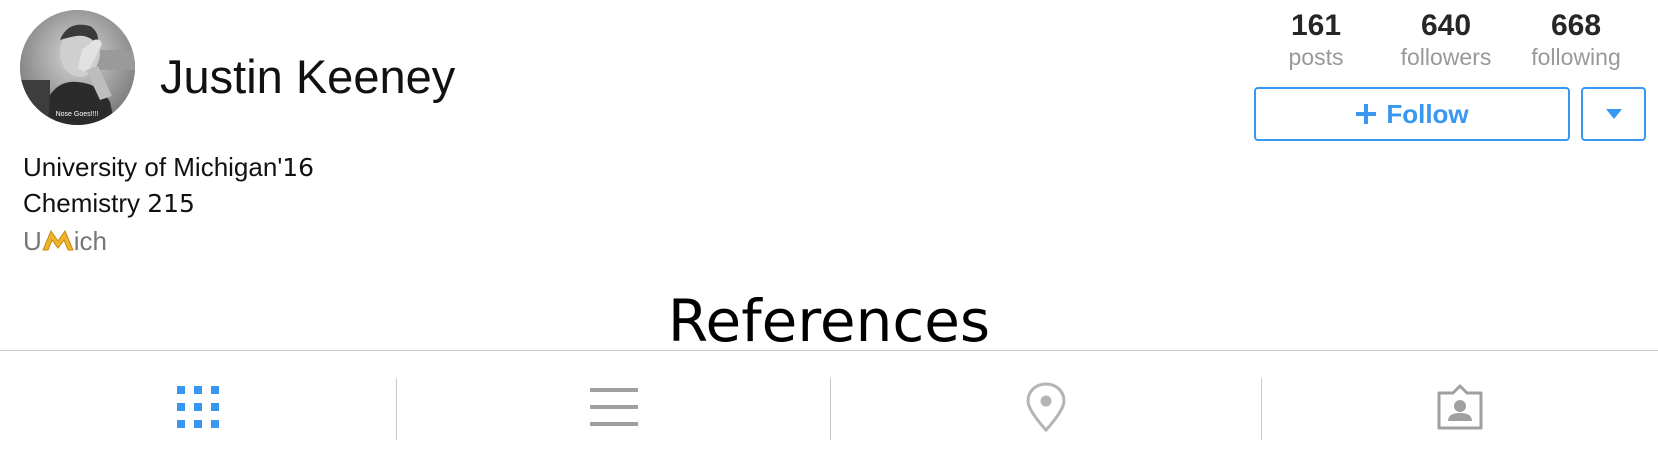 This screenshot has height=459, width=1658. Describe the element at coordinates (58, 240) in the screenshot. I see `block-m-icon` at that location.